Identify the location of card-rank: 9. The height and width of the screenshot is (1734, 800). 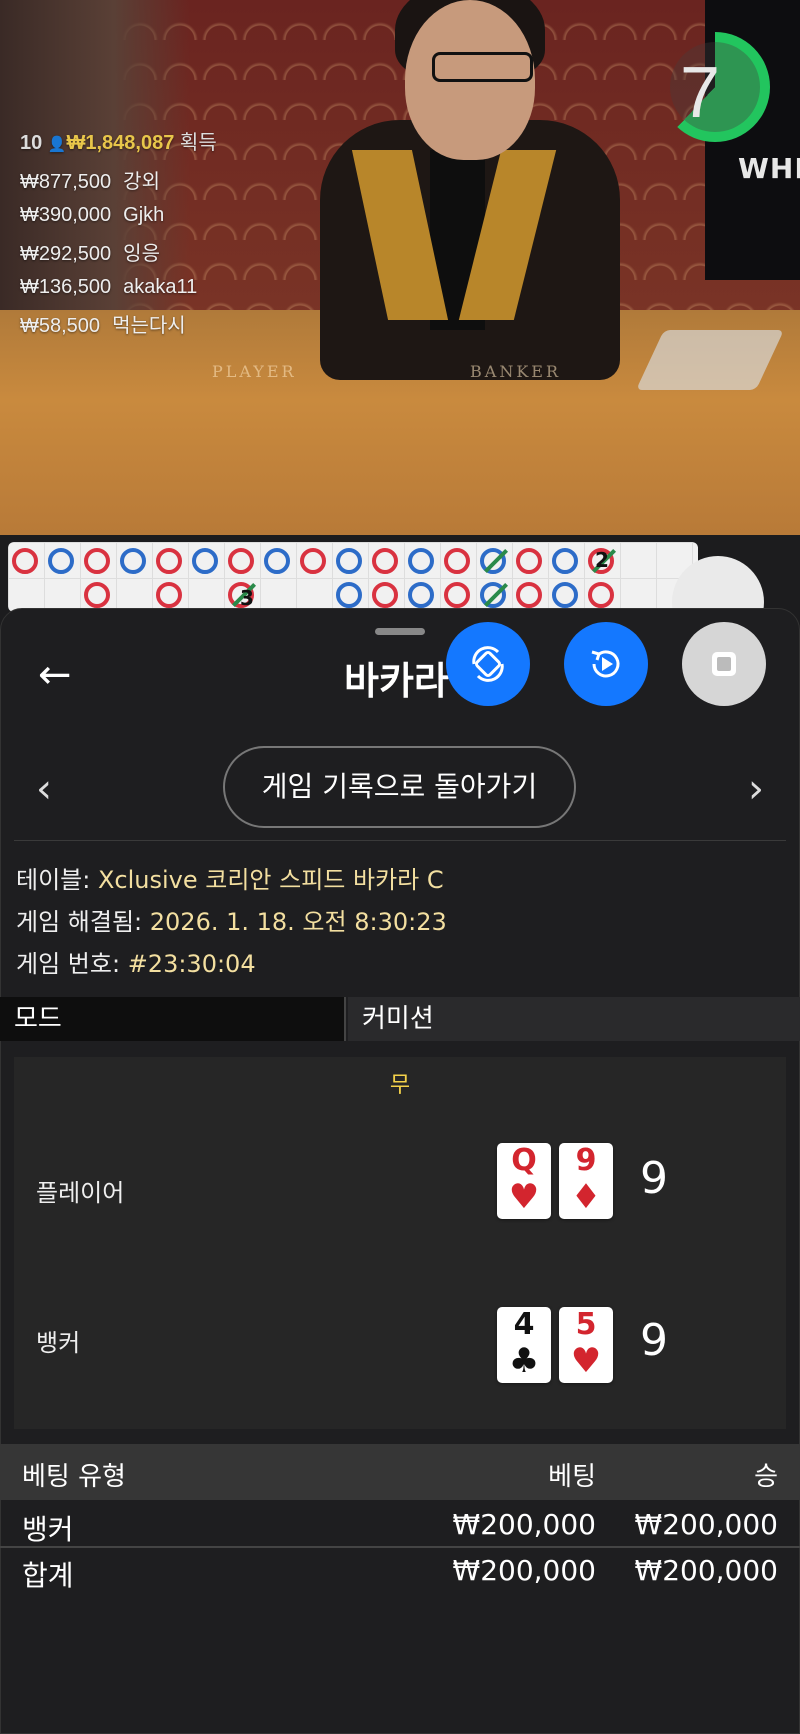
(586, 1160).